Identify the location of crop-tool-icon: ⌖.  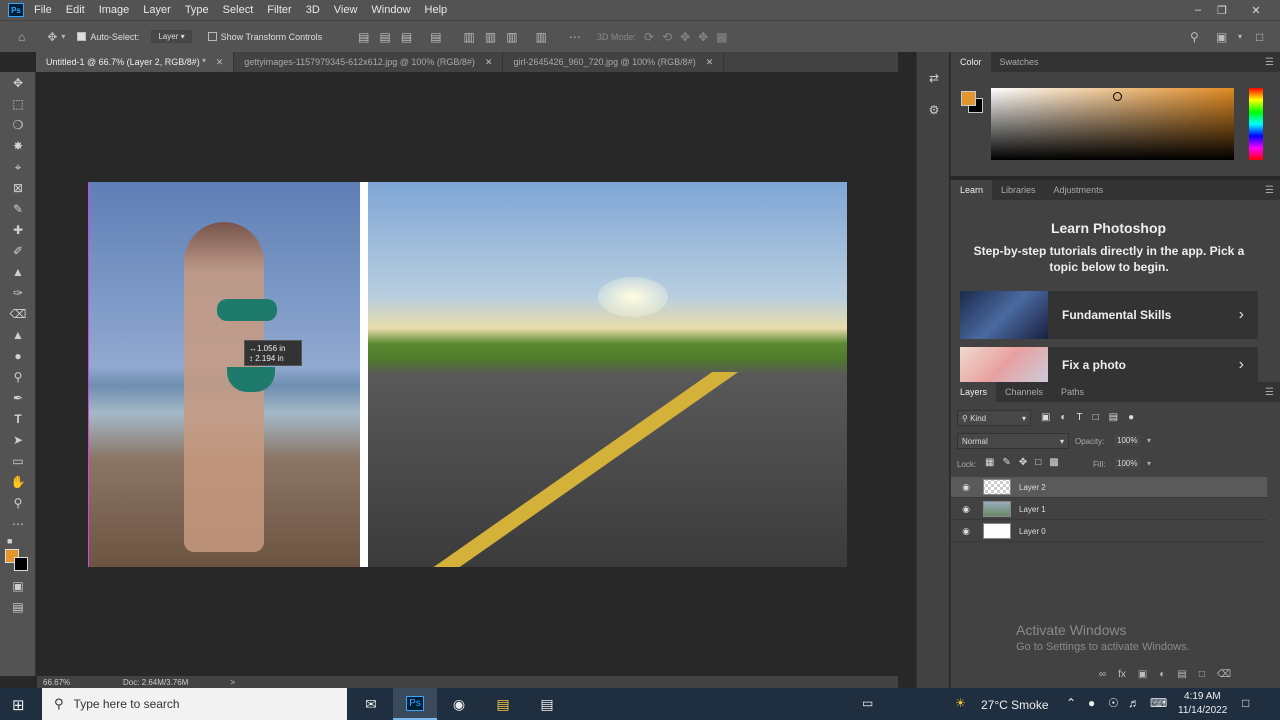
(18, 167).